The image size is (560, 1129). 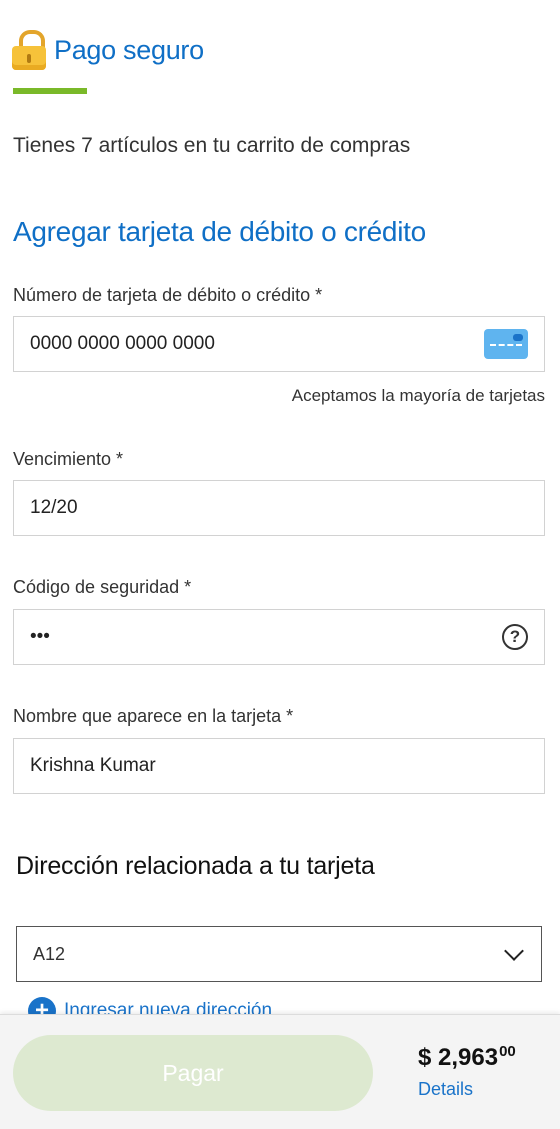 What do you see at coordinates (122, 343) in the screenshot?
I see `card-number-value: 0000 0000 0000 0000` at bounding box center [122, 343].